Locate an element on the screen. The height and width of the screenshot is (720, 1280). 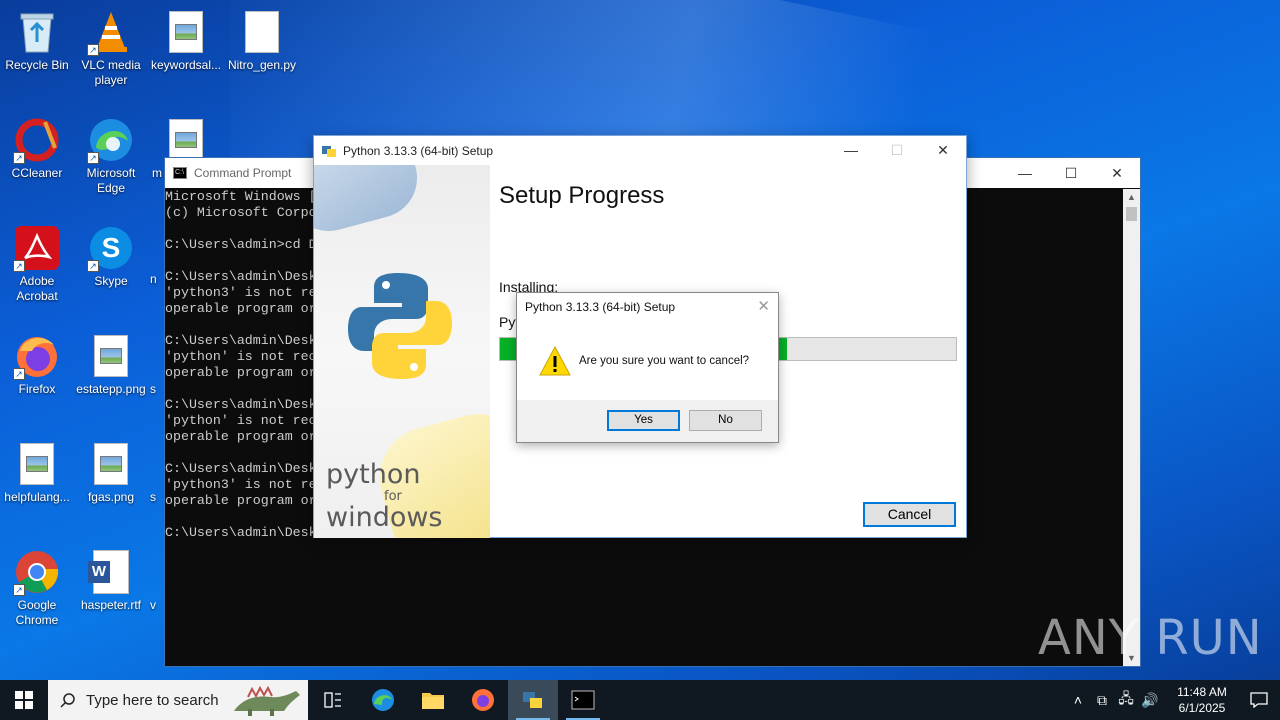
dialog-button-area: Yes No is located at coordinates (647, 421).